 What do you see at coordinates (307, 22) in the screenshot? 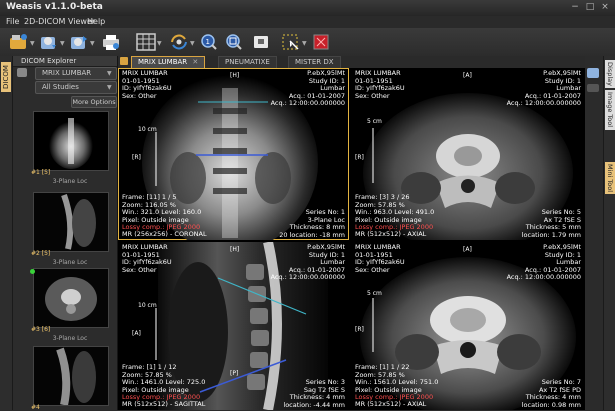
I see `menu-bar: File 2D-DICOM Viewer Help` at bounding box center [307, 22].